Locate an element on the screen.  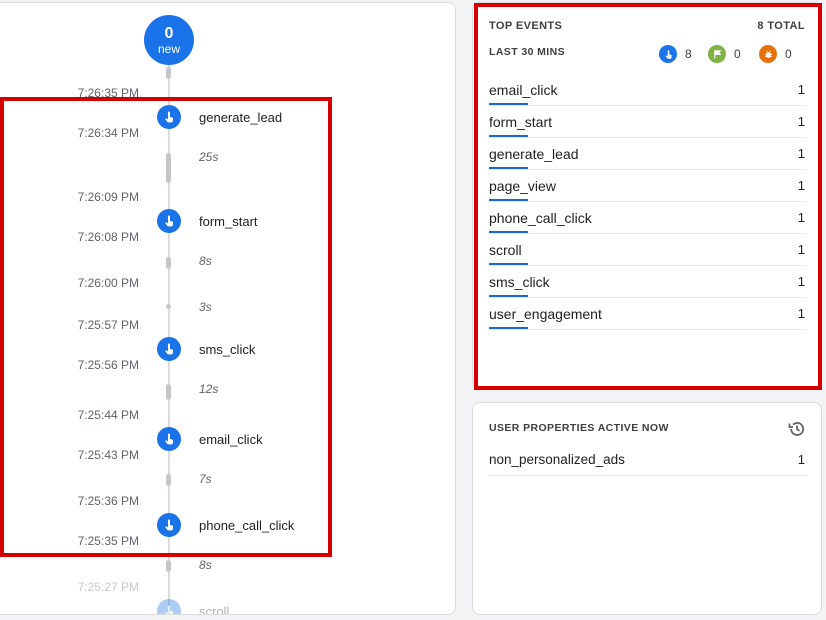
new-events-badge: 0 new is located at coordinates (169, 40).